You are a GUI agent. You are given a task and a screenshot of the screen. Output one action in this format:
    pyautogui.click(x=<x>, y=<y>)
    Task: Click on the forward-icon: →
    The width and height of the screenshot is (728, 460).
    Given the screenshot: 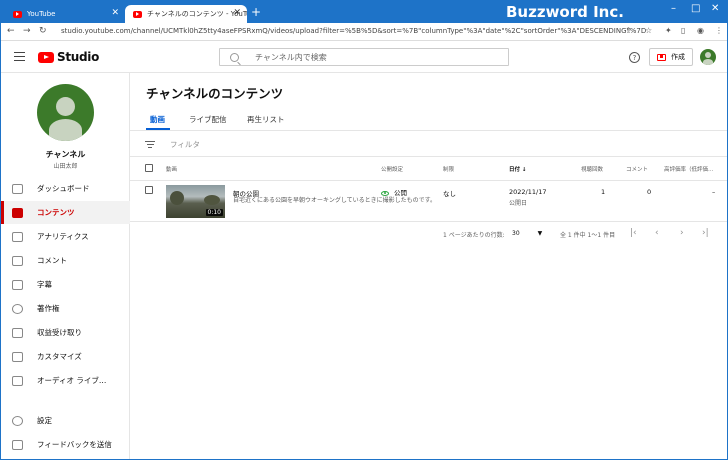 What is the action you would take?
    pyautogui.click(x=27, y=31)
    